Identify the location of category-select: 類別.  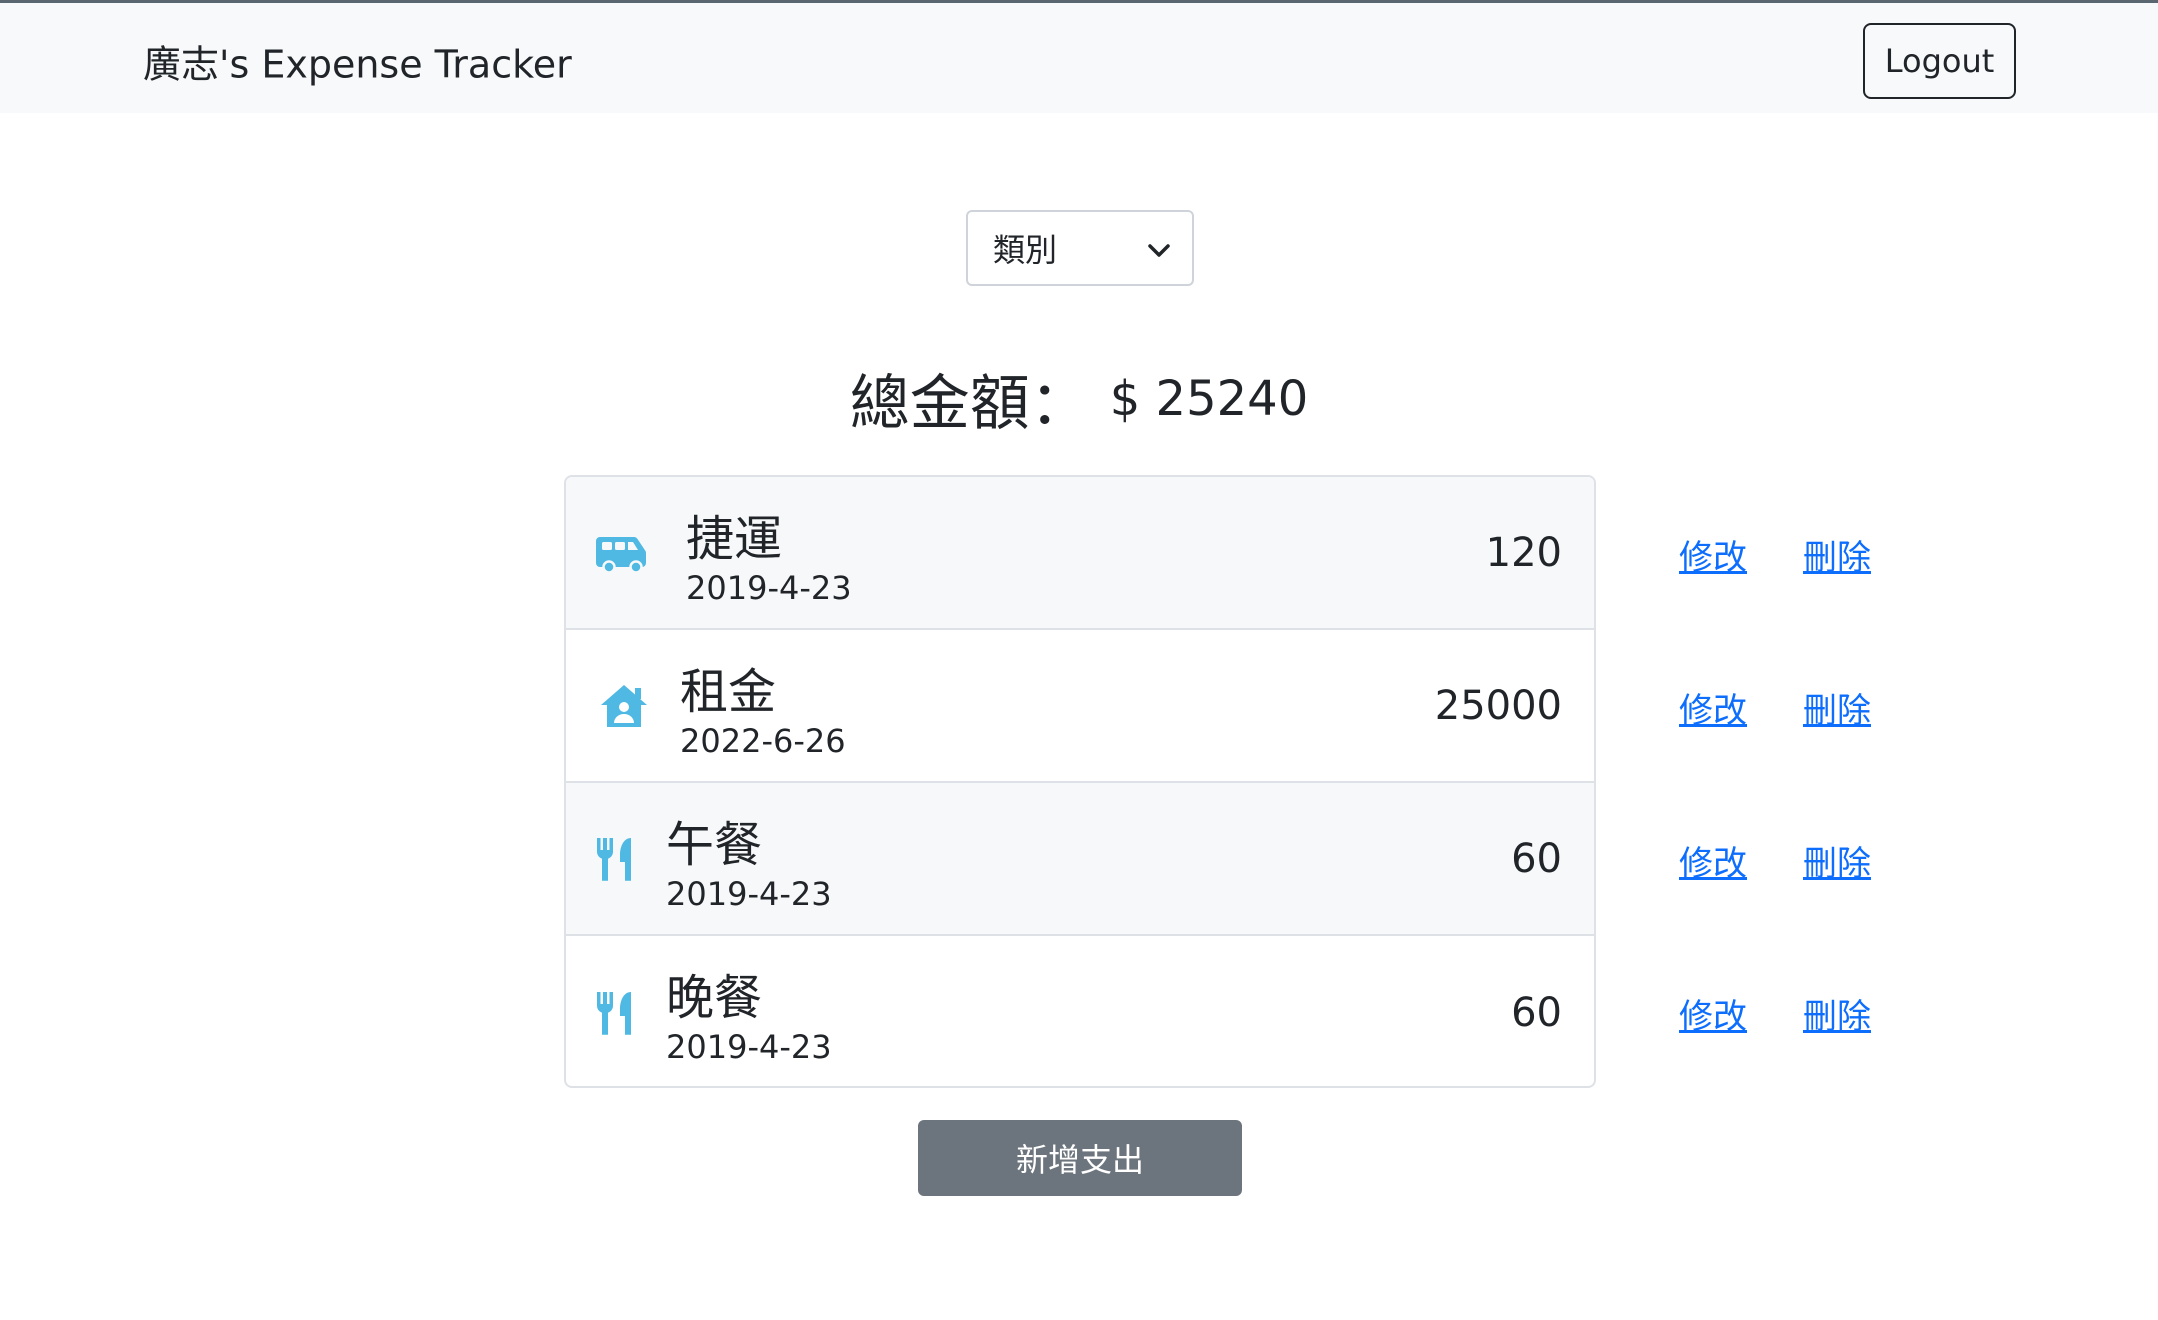
(1080, 248).